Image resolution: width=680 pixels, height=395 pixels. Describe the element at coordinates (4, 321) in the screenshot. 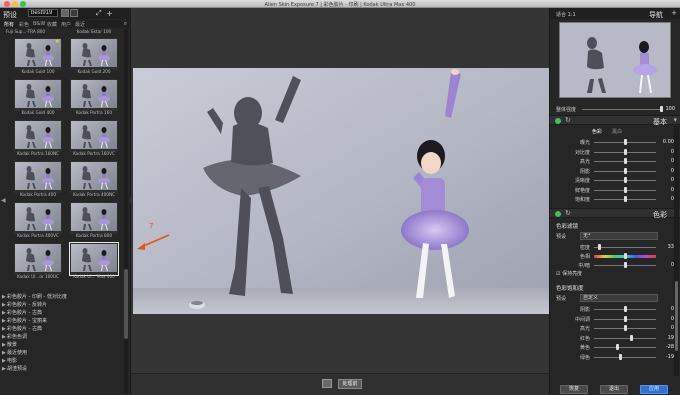

I see `disclosure-icon: ▶` at that location.